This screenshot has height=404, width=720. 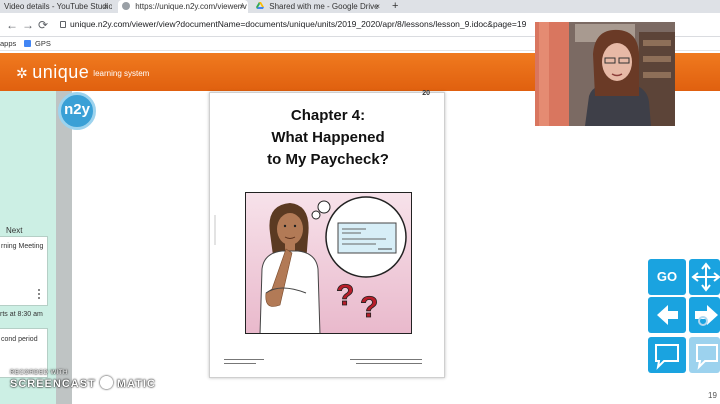 I want to click on drag-handle-icon, so click(x=39, y=294).